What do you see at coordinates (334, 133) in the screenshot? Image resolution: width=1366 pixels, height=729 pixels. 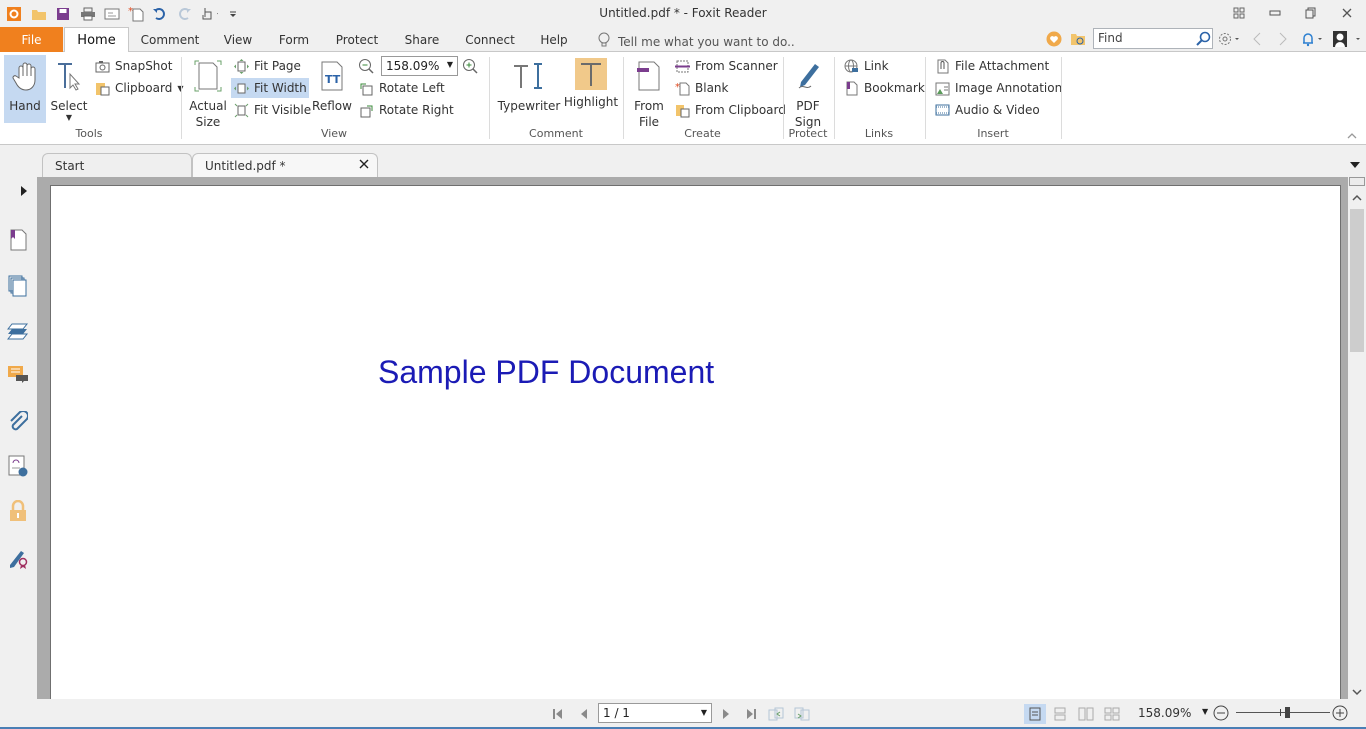 I see `view-group-label: View` at bounding box center [334, 133].